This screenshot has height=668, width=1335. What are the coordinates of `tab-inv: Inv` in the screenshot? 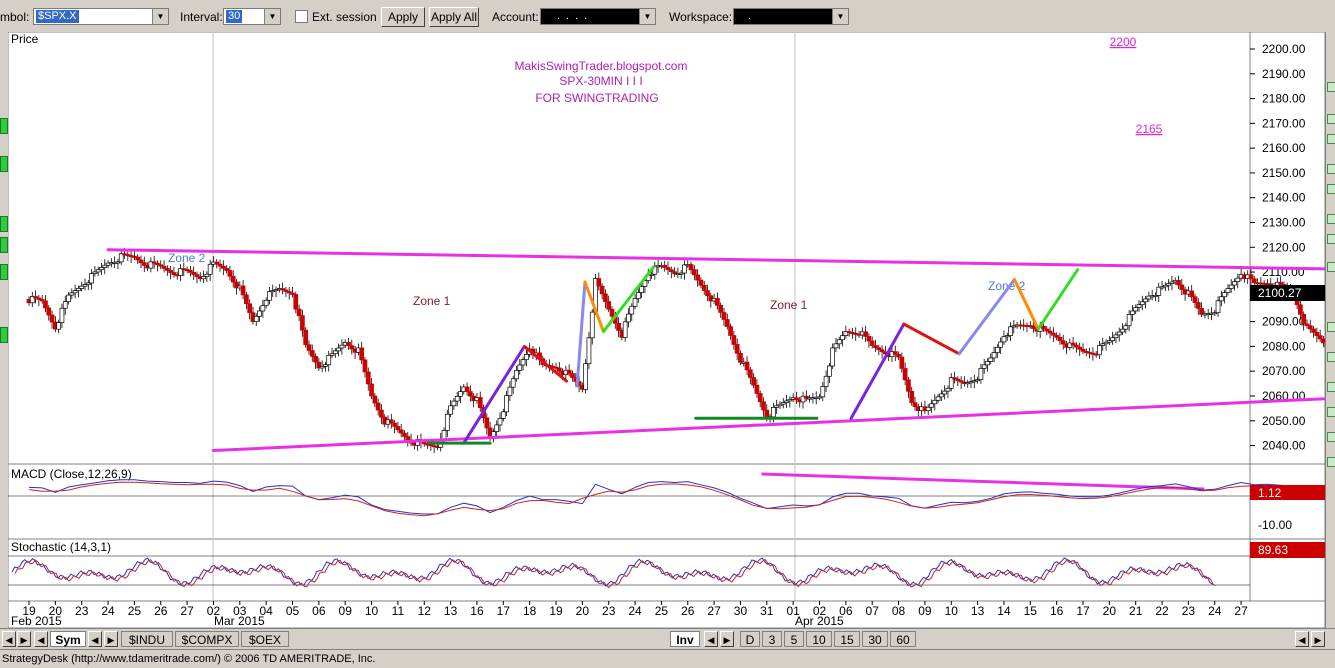 It's located at (685, 639).